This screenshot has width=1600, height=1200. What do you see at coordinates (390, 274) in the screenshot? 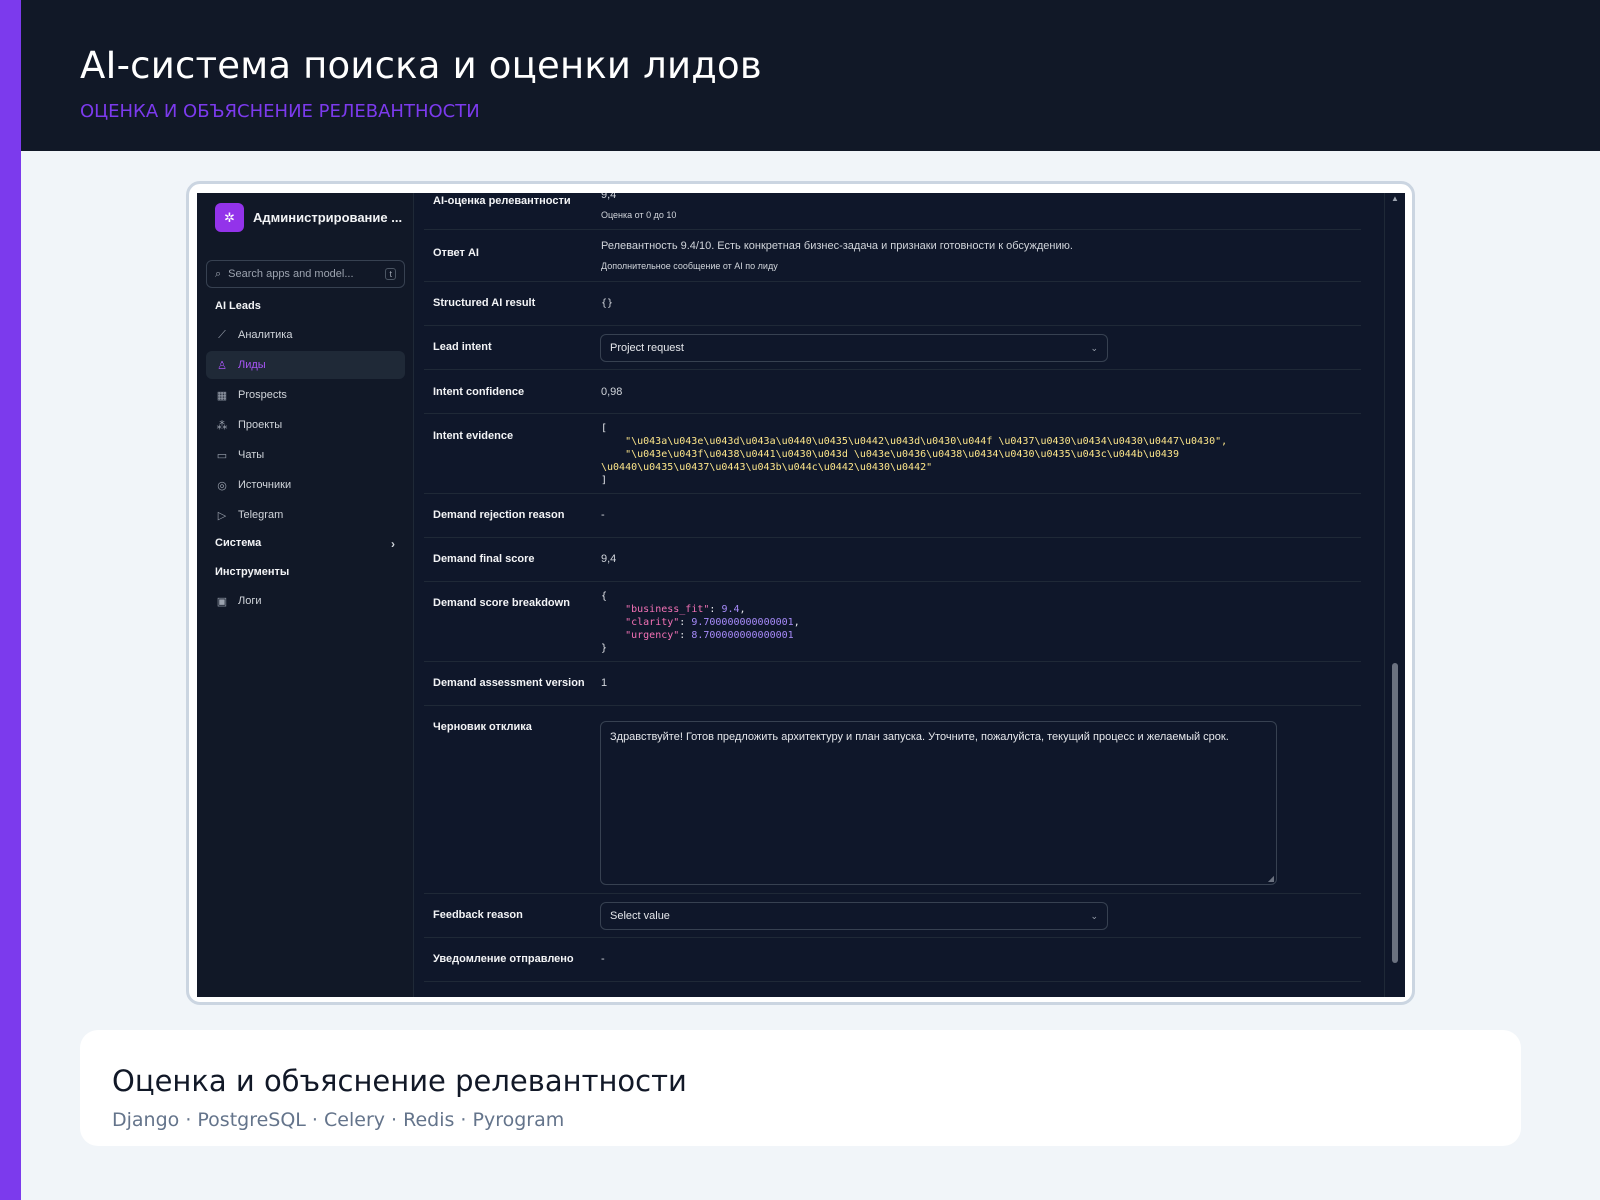
I see `search-shortcut: t` at bounding box center [390, 274].